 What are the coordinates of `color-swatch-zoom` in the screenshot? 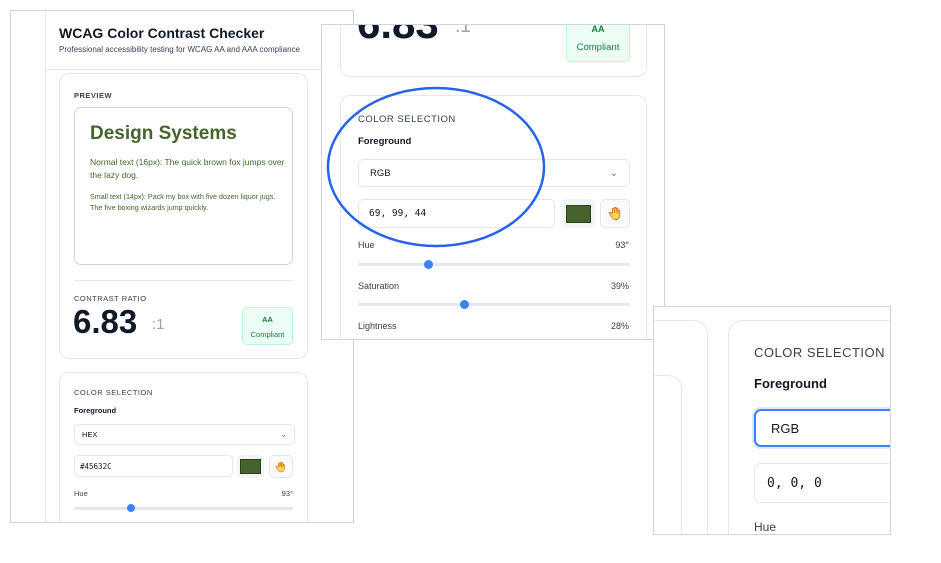 It's located at (578, 213).